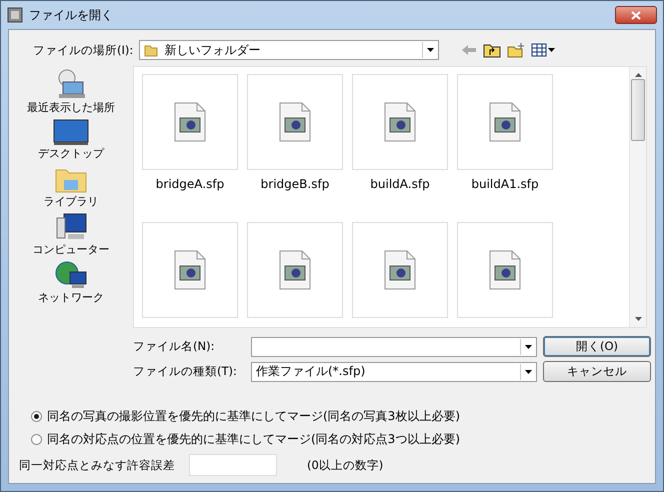  What do you see at coordinates (394, 346) in the screenshot?
I see `file-name-field` at bounding box center [394, 346].